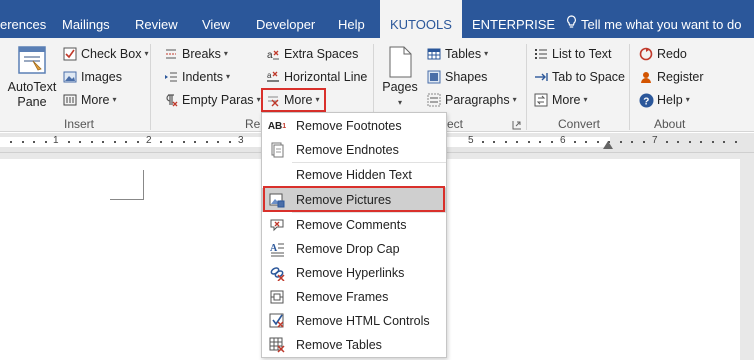 The width and height of the screenshot is (754, 360). What do you see at coordinates (216, 19) in the screenshot?
I see `tab-view: View` at bounding box center [216, 19].